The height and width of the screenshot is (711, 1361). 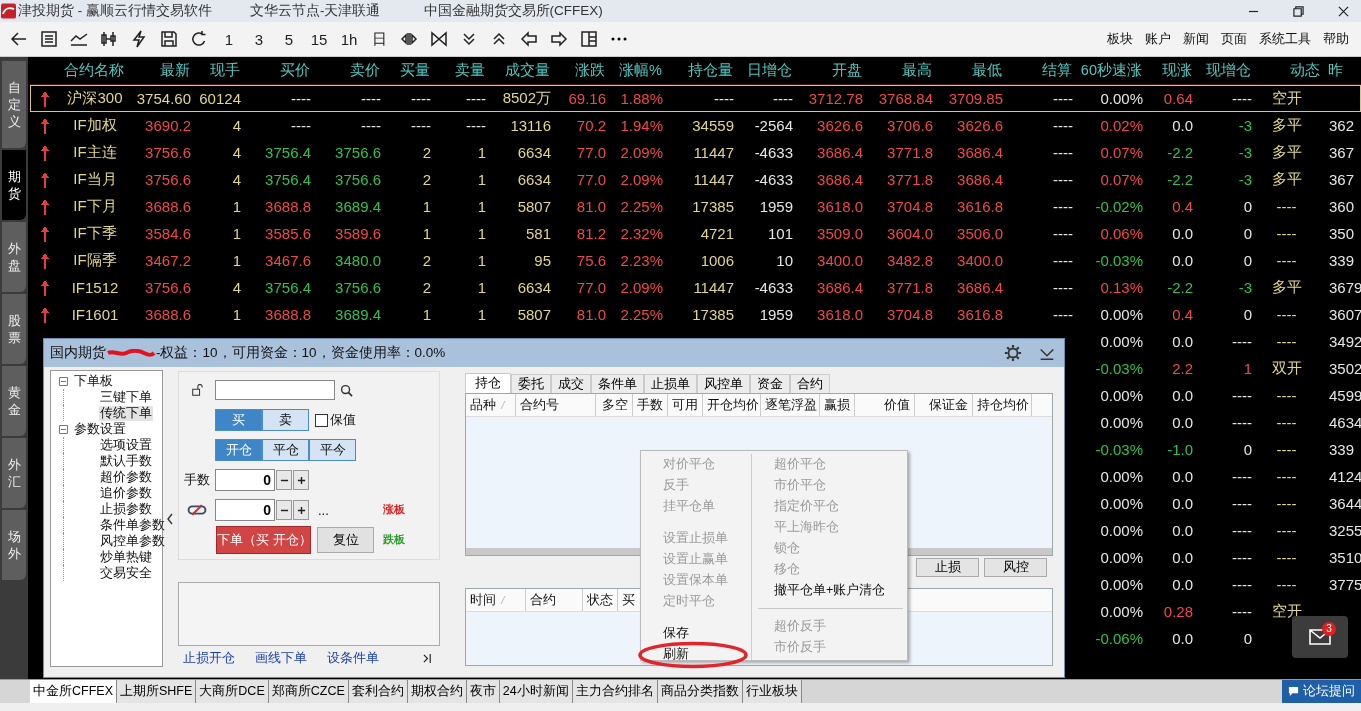 What do you see at coordinates (287, 287) in the screenshot?
I see `table-cell-text: 3756.4` at bounding box center [287, 287].